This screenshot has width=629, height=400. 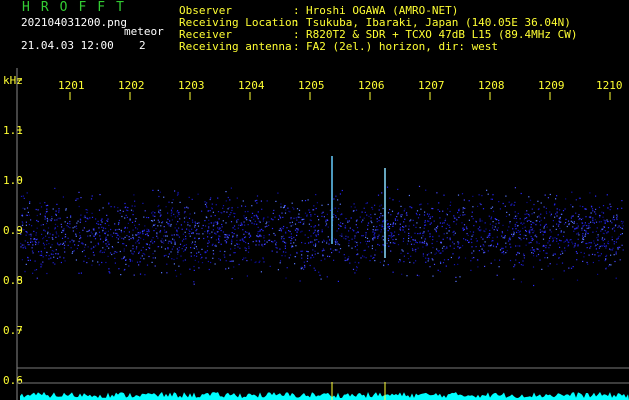 What do you see at coordinates (324, 396) in the screenshot?
I see `power-trace` at bounding box center [324, 396].